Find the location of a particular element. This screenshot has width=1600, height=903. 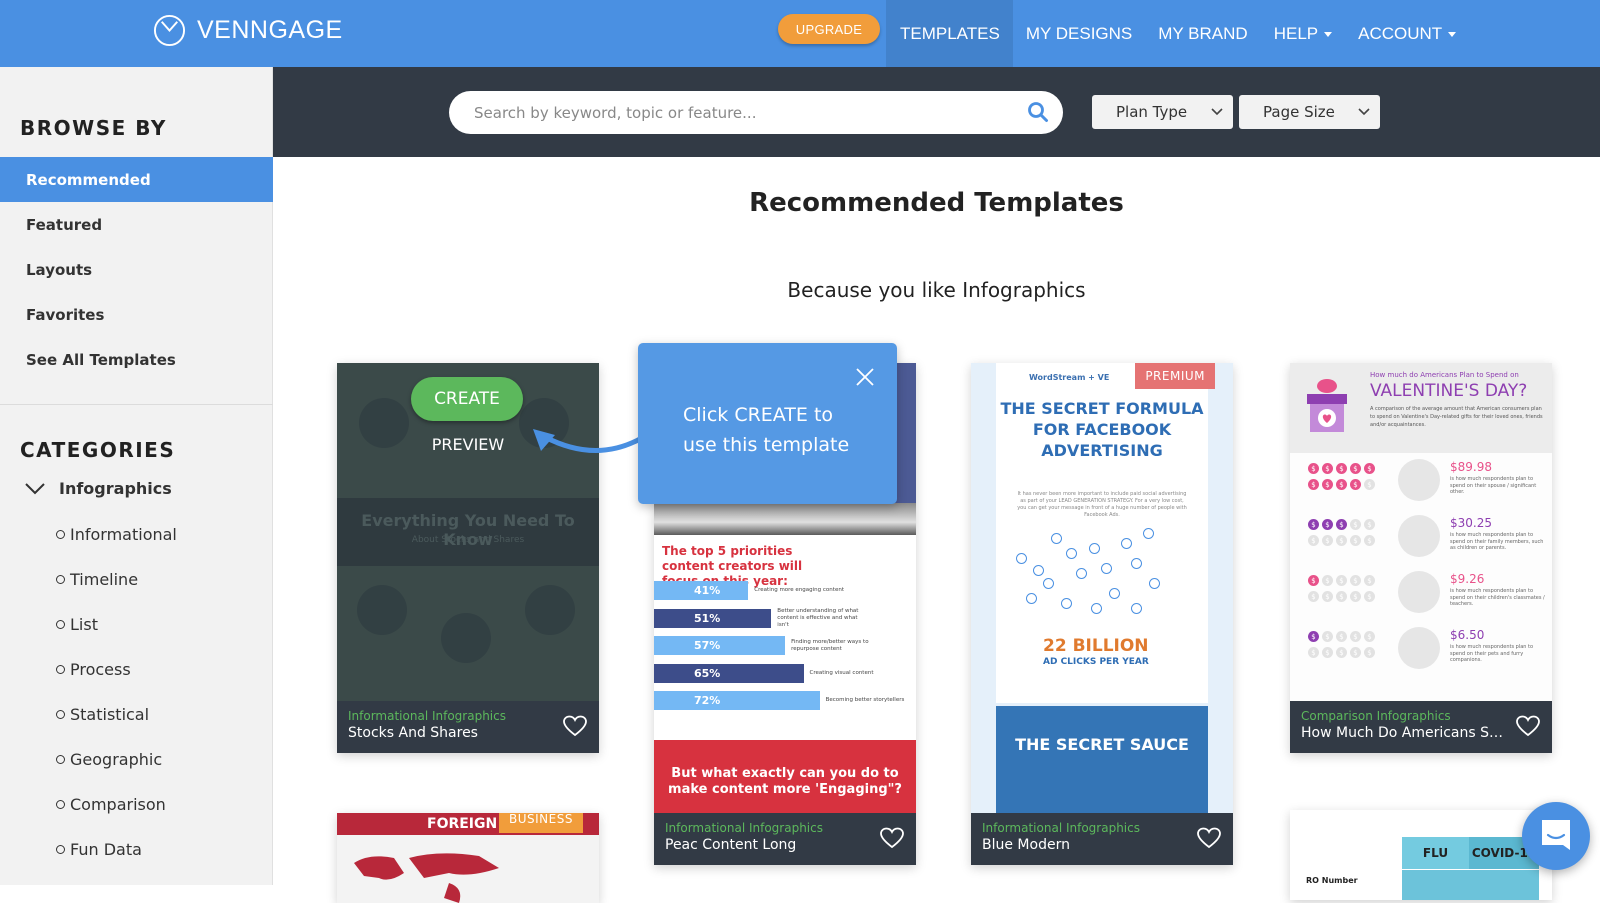

subcategory-comparison: Comparison is located at coordinates (111, 804).